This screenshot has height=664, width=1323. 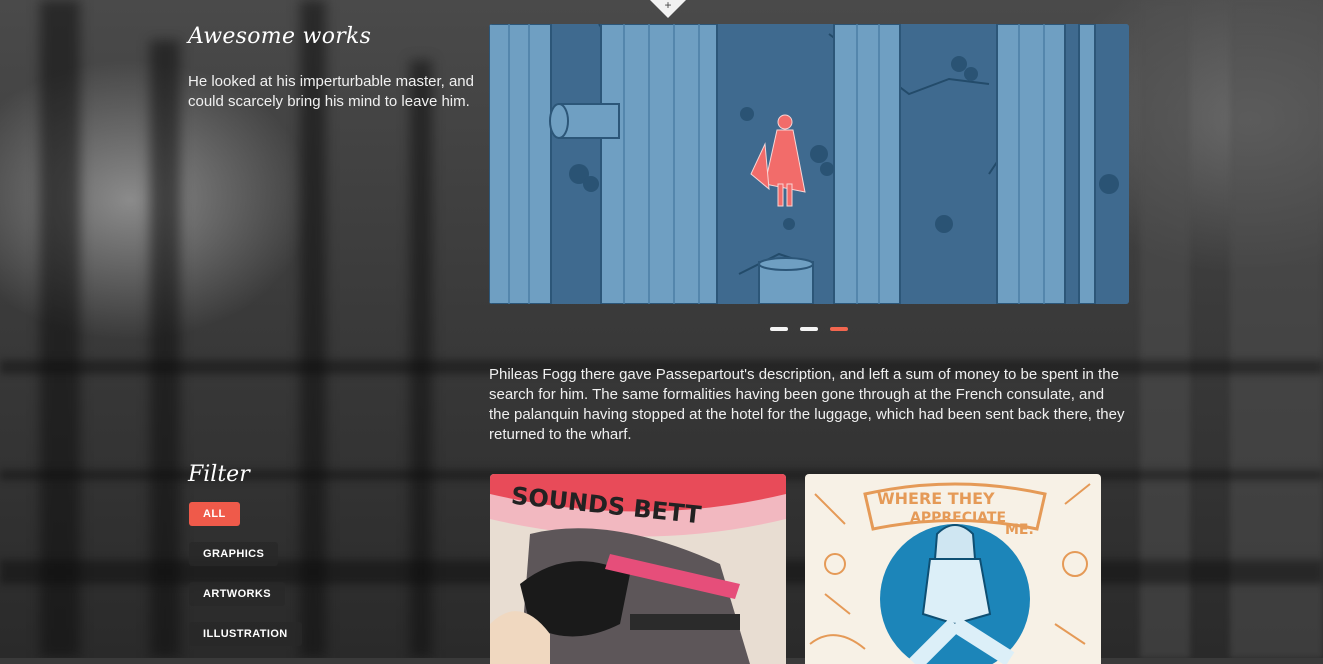 What do you see at coordinates (936, 498) in the screenshot?
I see `poster-lettering-line-1: WHERE THEY` at bounding box center [936, 498].